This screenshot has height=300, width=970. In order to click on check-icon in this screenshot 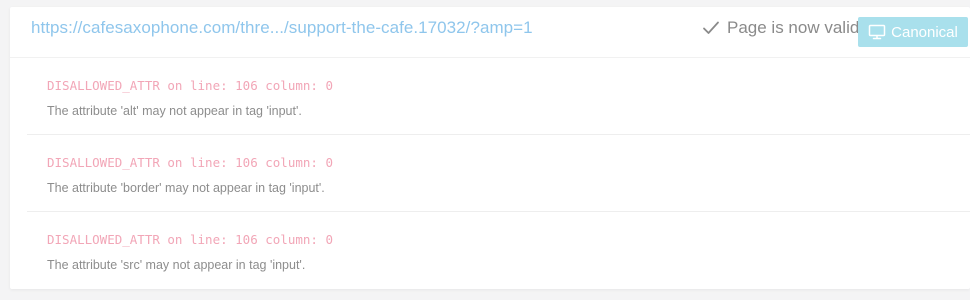, I will do `click(711, 27)`.